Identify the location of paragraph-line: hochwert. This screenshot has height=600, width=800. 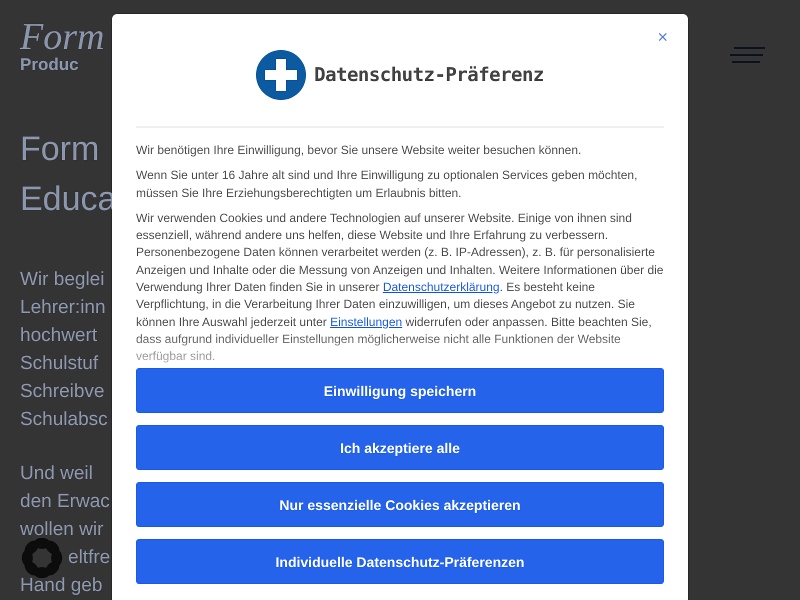
(59, 336).